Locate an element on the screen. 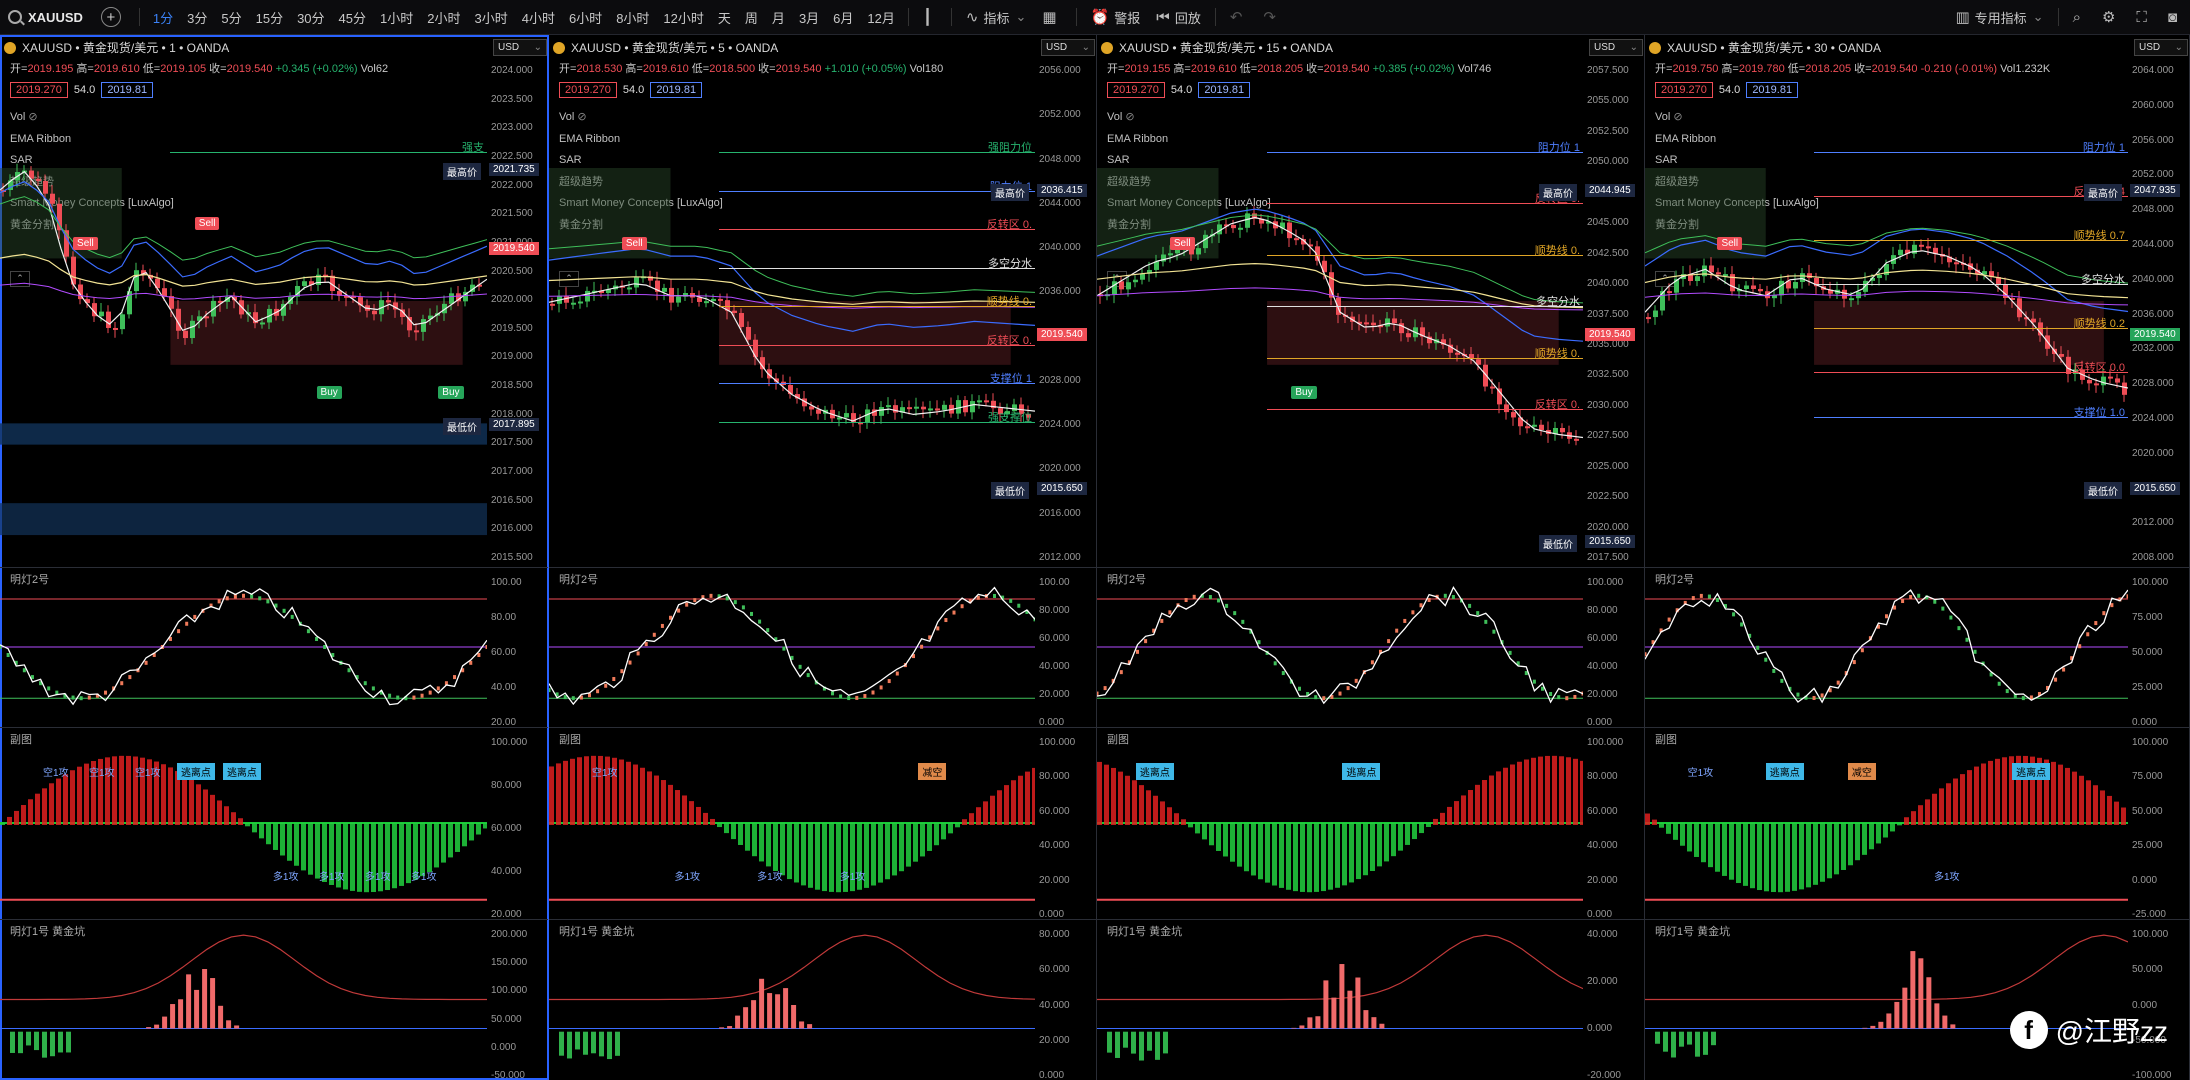 The width and height of the screenshot is (2190, 1080). chart-type-button: ┃ is located at coordinates (930, 17).